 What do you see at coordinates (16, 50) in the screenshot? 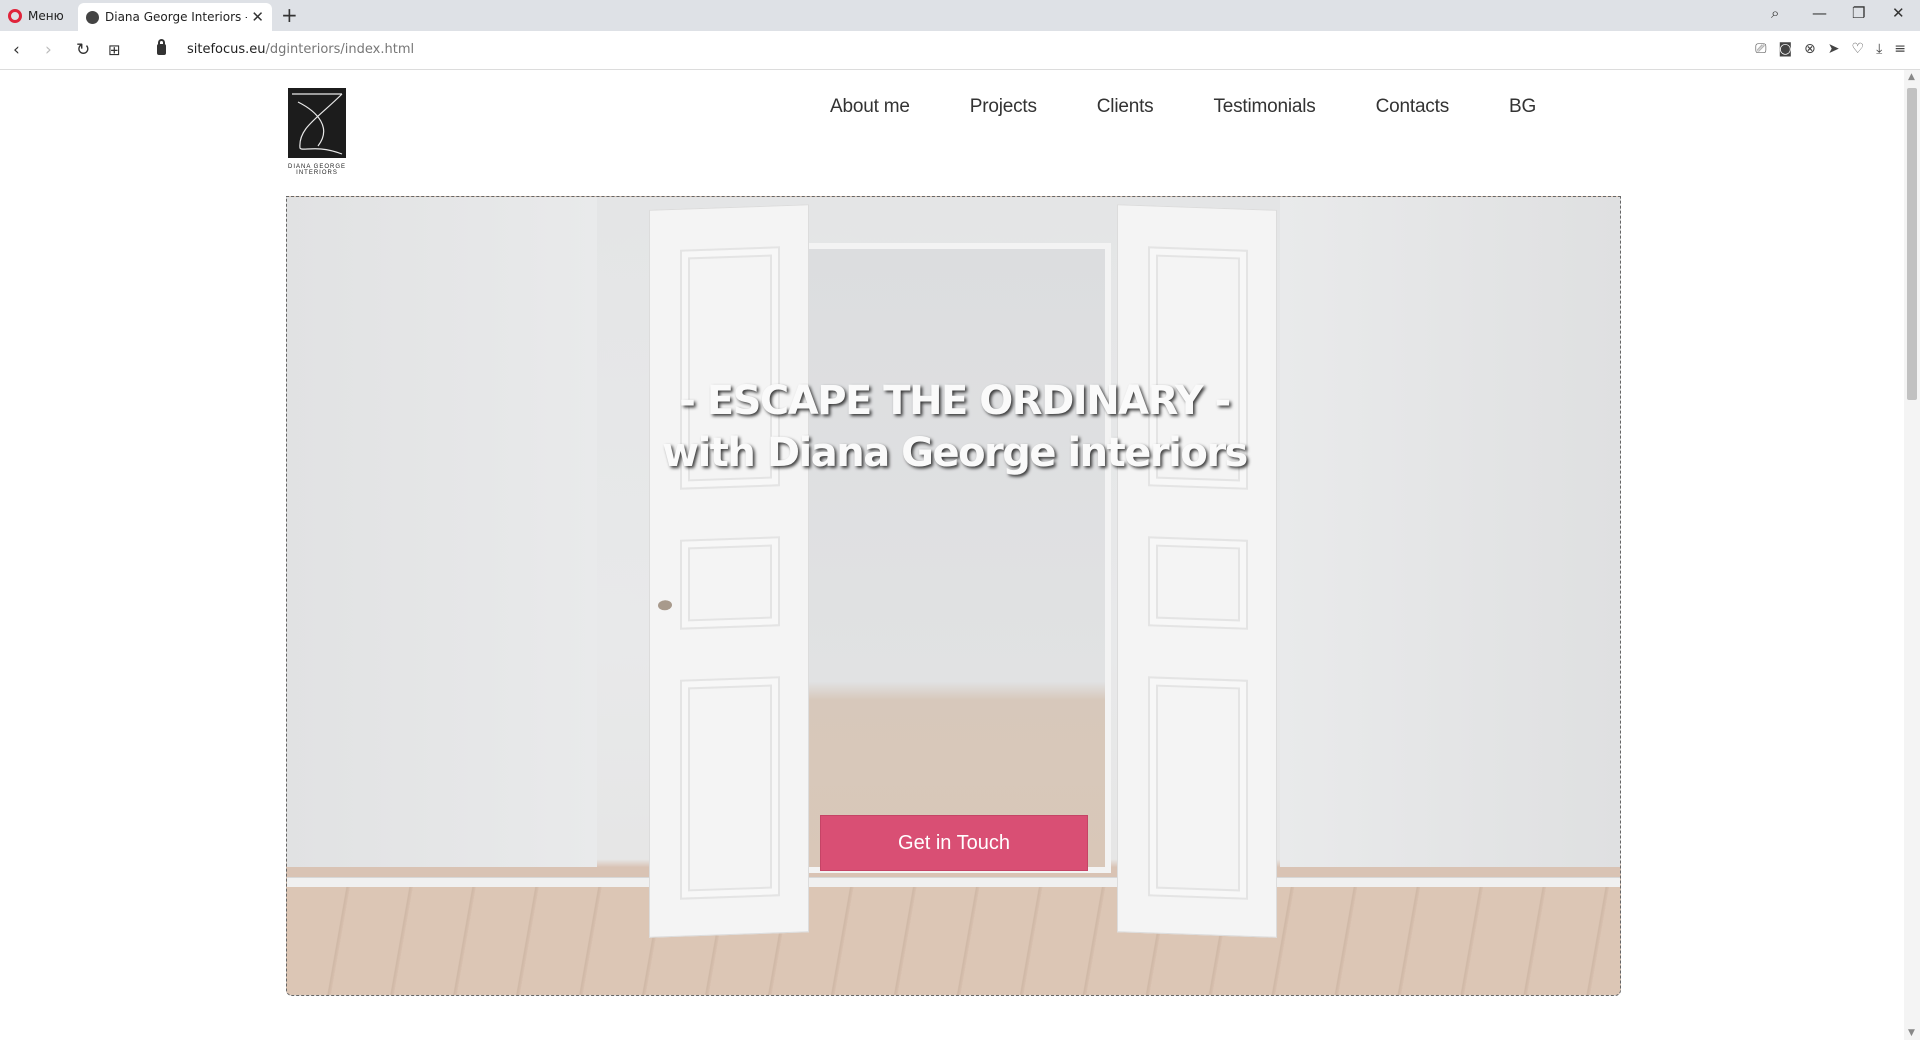
I see `back-icon: ‹` at bounding box center [16, 50].